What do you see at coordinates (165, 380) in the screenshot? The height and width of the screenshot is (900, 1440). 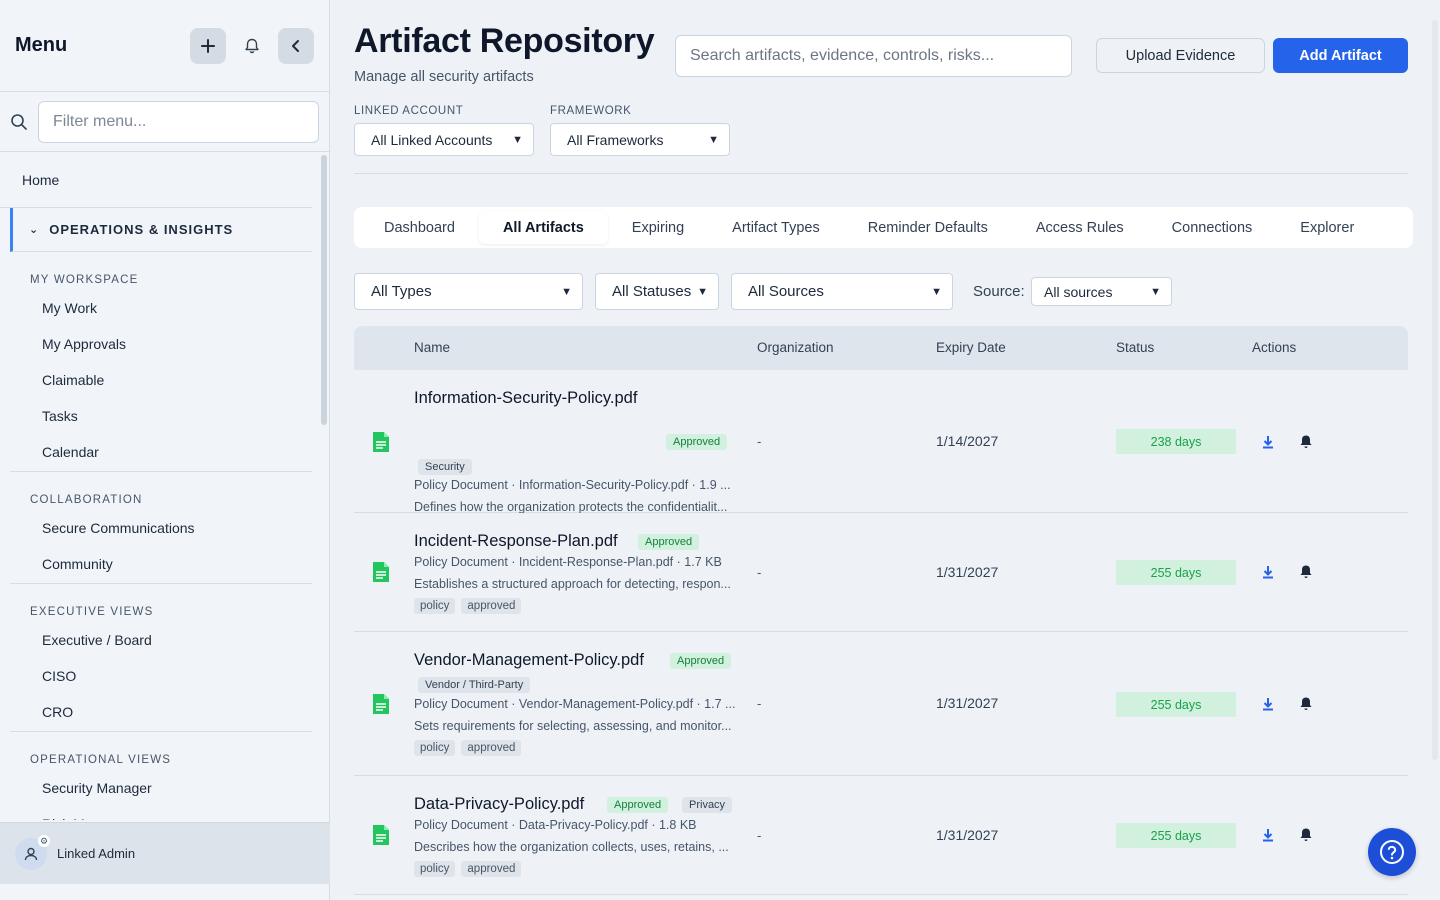 I see `sidebar-item-claimable: Claimable` at bounding box center [165, 380].